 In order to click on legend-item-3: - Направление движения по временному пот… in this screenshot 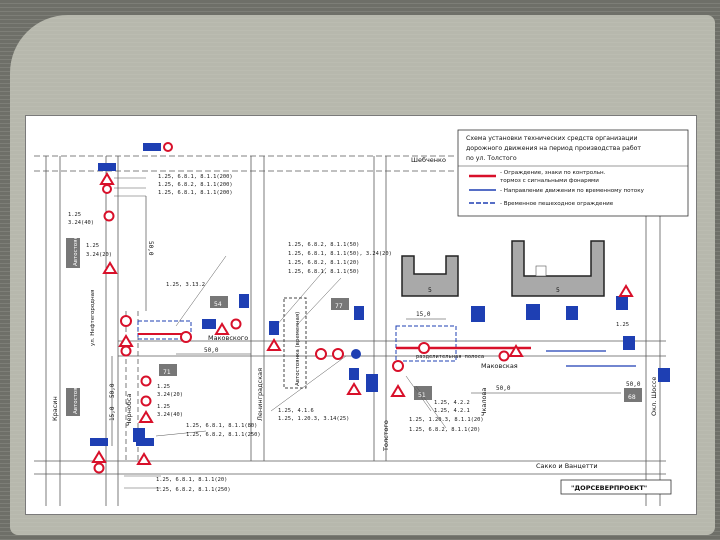, I will do `click(572, 191)`.